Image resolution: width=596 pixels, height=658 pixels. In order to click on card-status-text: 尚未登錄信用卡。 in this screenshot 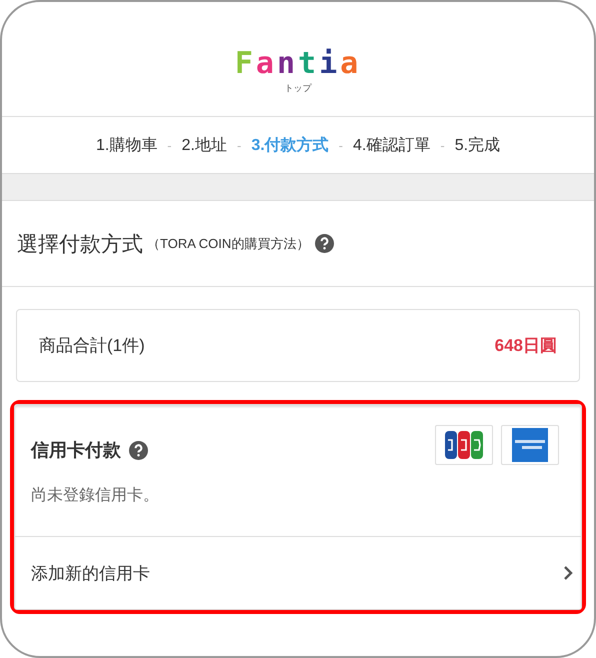, I will do `click(95, 496)`.